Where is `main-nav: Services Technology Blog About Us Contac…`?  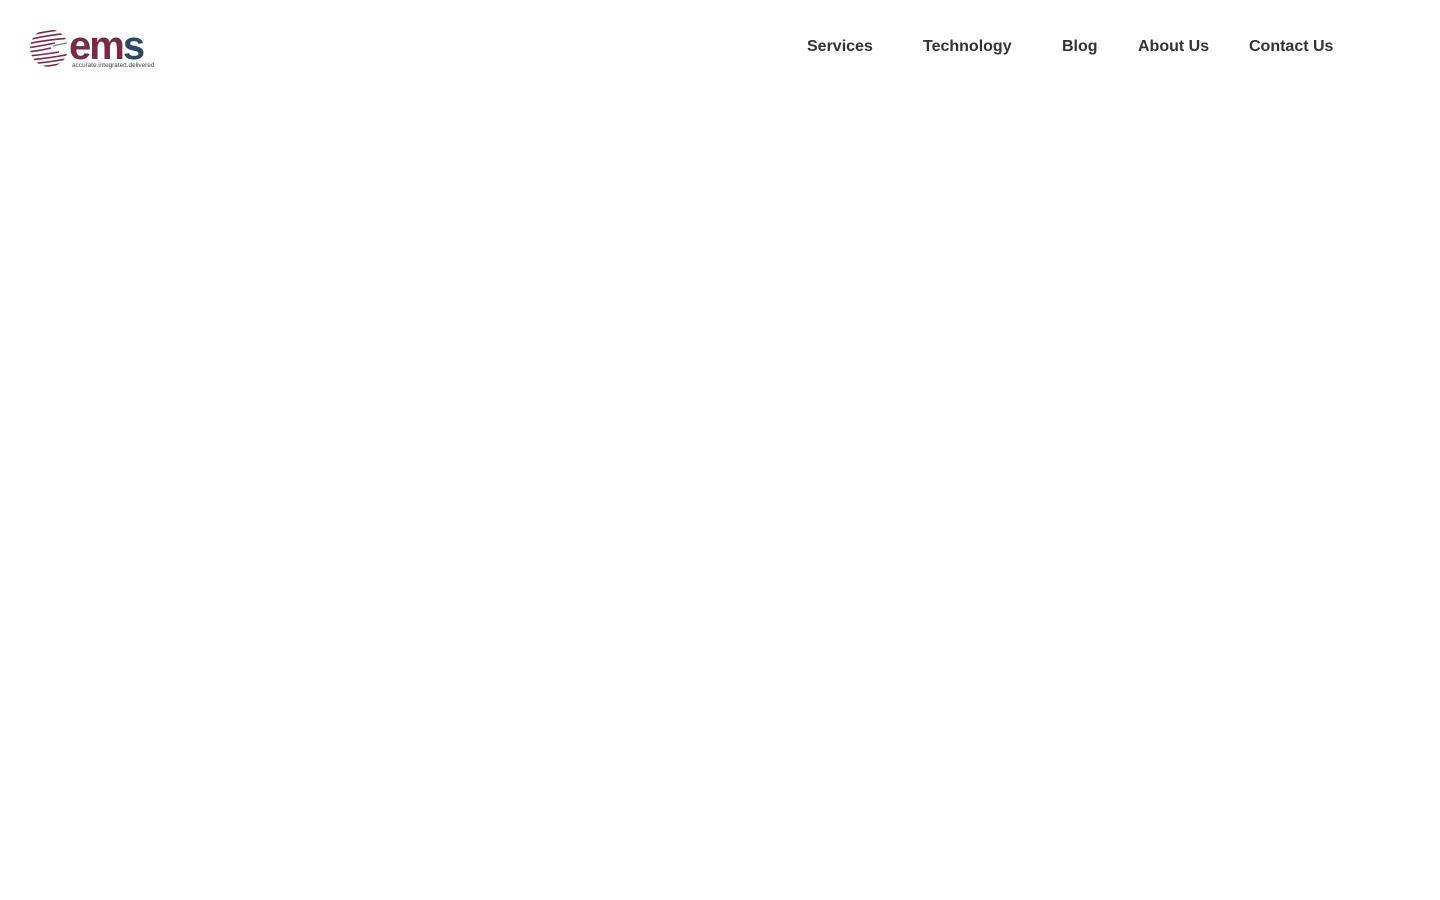 main-nav: Services Technology Blog About Us Contac… is located at coordinates (720, 48).